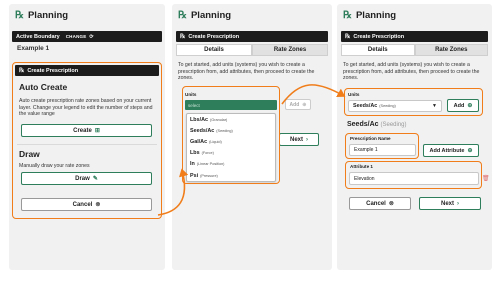 This screenshot has width=500, height=281. What do you see at coordinates (391, 204) in the screenshot?
I see `close-circle-icon: ⊗` at bounding box center [391, 204].